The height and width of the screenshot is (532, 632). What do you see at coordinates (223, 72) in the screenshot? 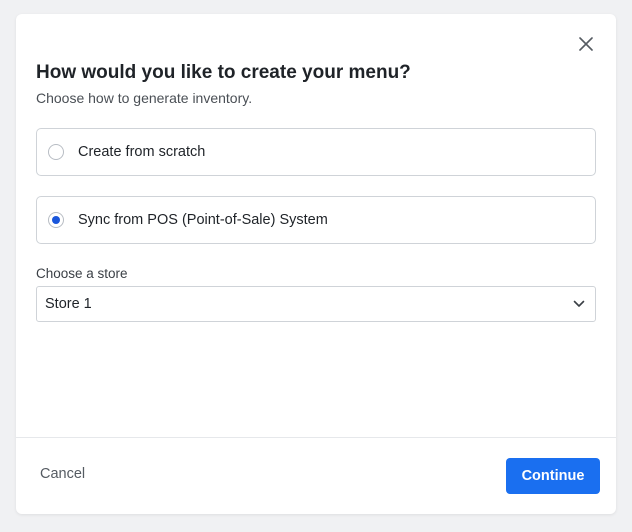
I see `dialog-title: How would you like to create your menu?` at bounding box center [223, 72].